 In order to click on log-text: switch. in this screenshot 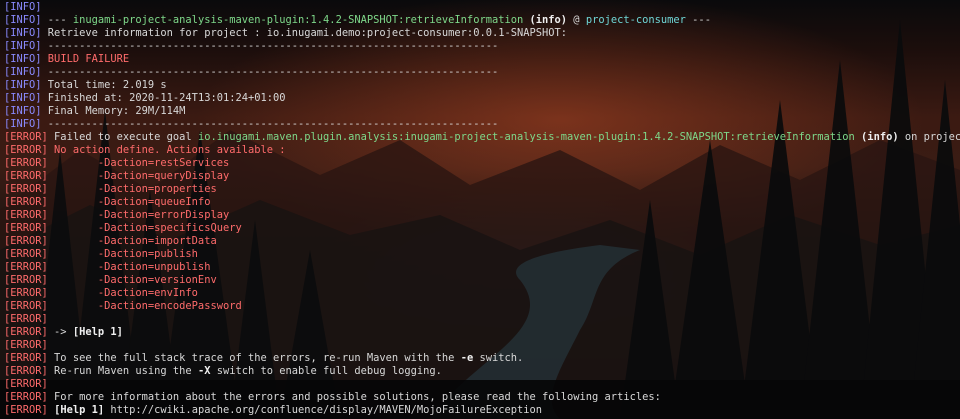, I will do `click(498, 358)`.